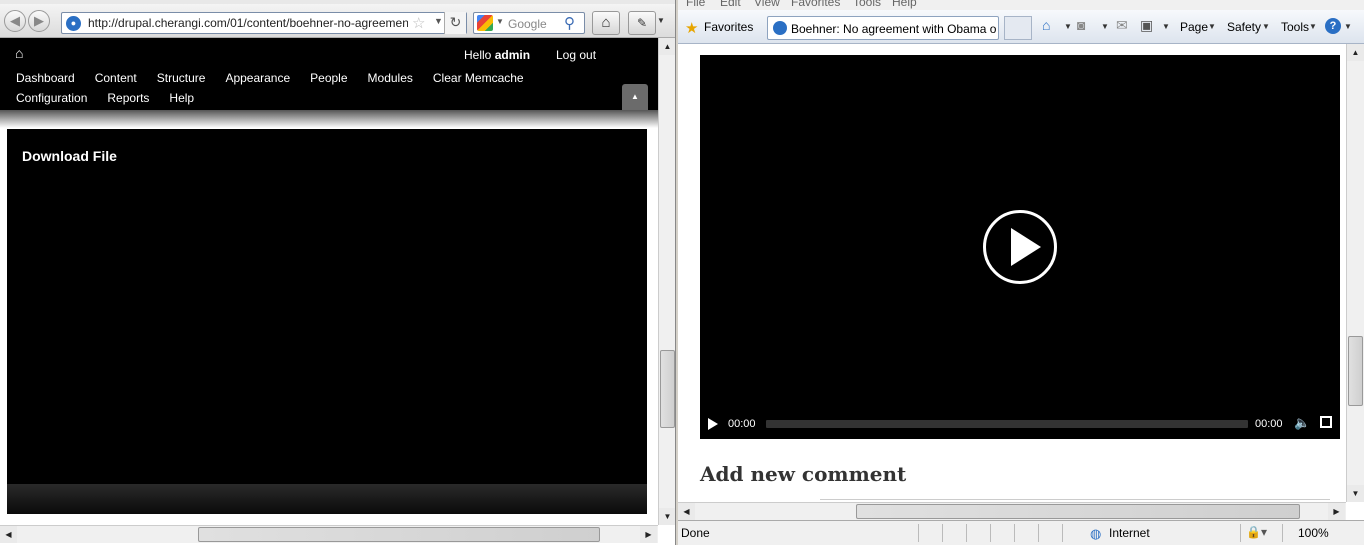  Describe the element at coordinates (1166, 26) in the screenshot. I see `print-dropdown-icon: ▼` at that location.